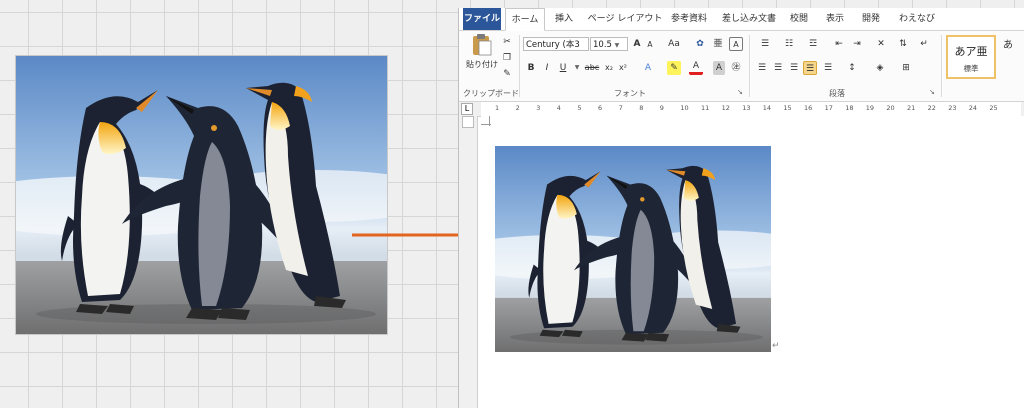 This screenshot has height=408, width=1024. What do you see at coordinates (839, 44) in the screenshot?
I see `decrease-indent-icon: ⇤` at bounding box center [839, 44].